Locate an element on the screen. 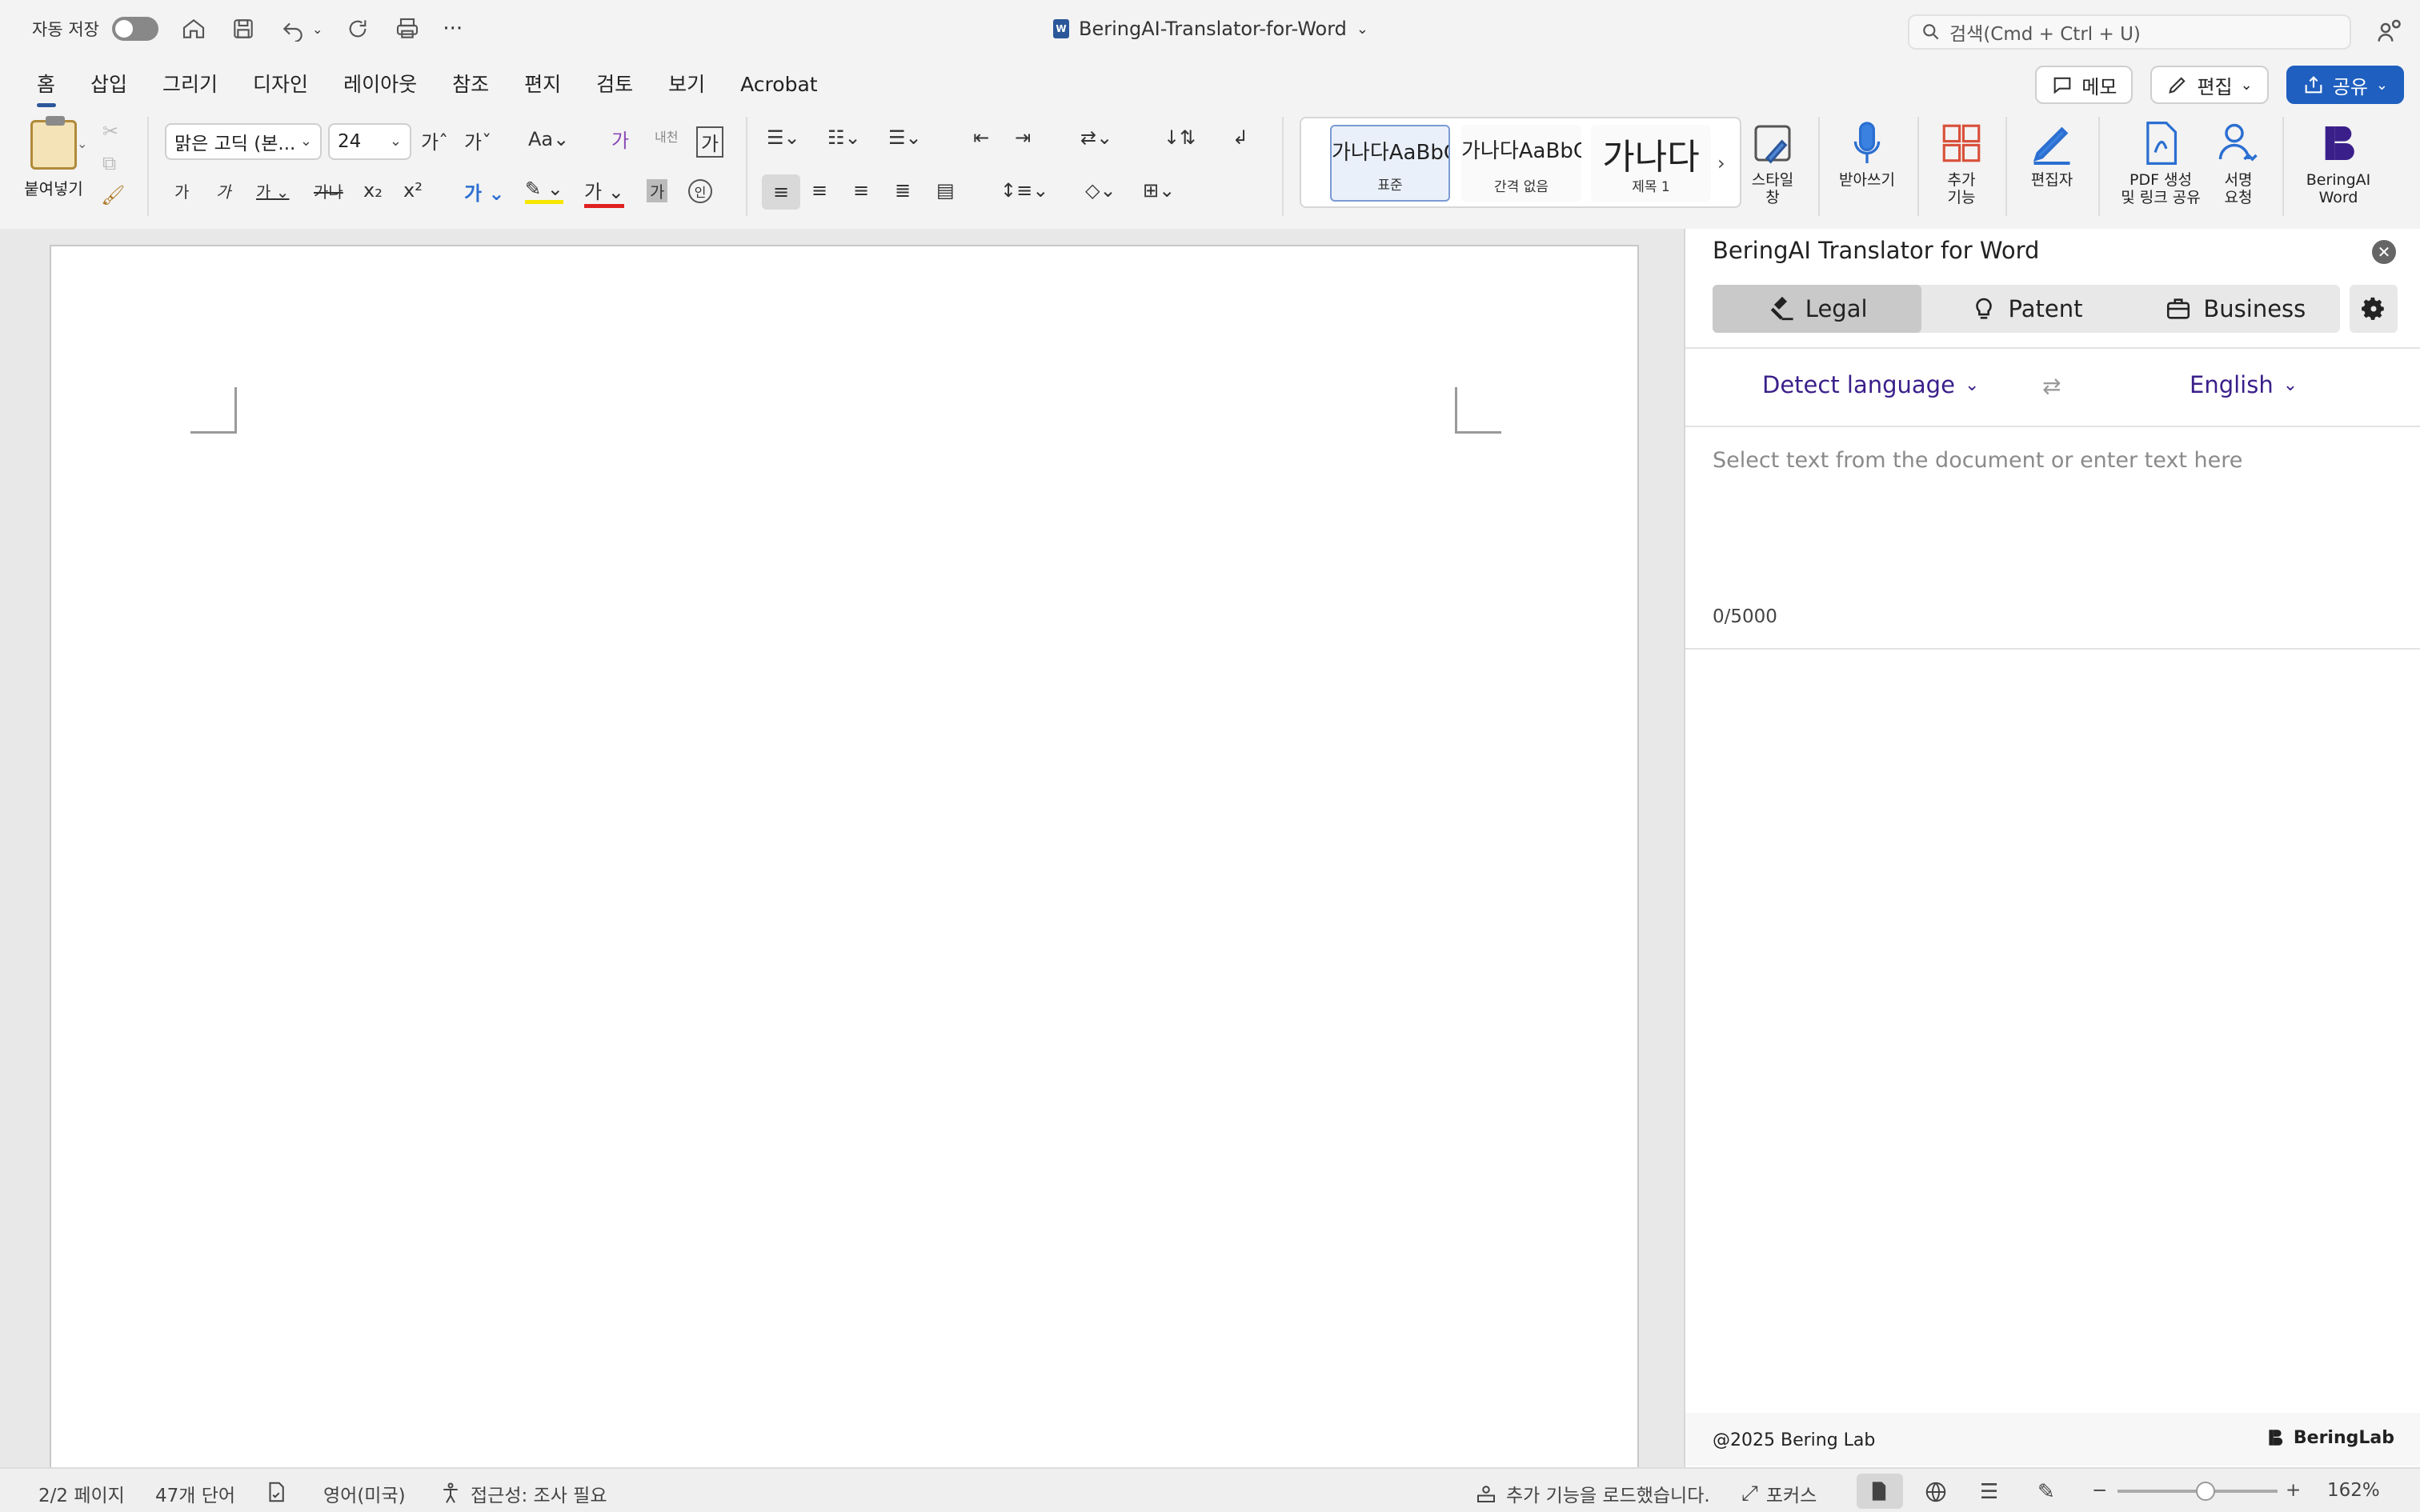 The image size is (2420, 1512). more-icon: ··· is located at coordinates (453, 29).